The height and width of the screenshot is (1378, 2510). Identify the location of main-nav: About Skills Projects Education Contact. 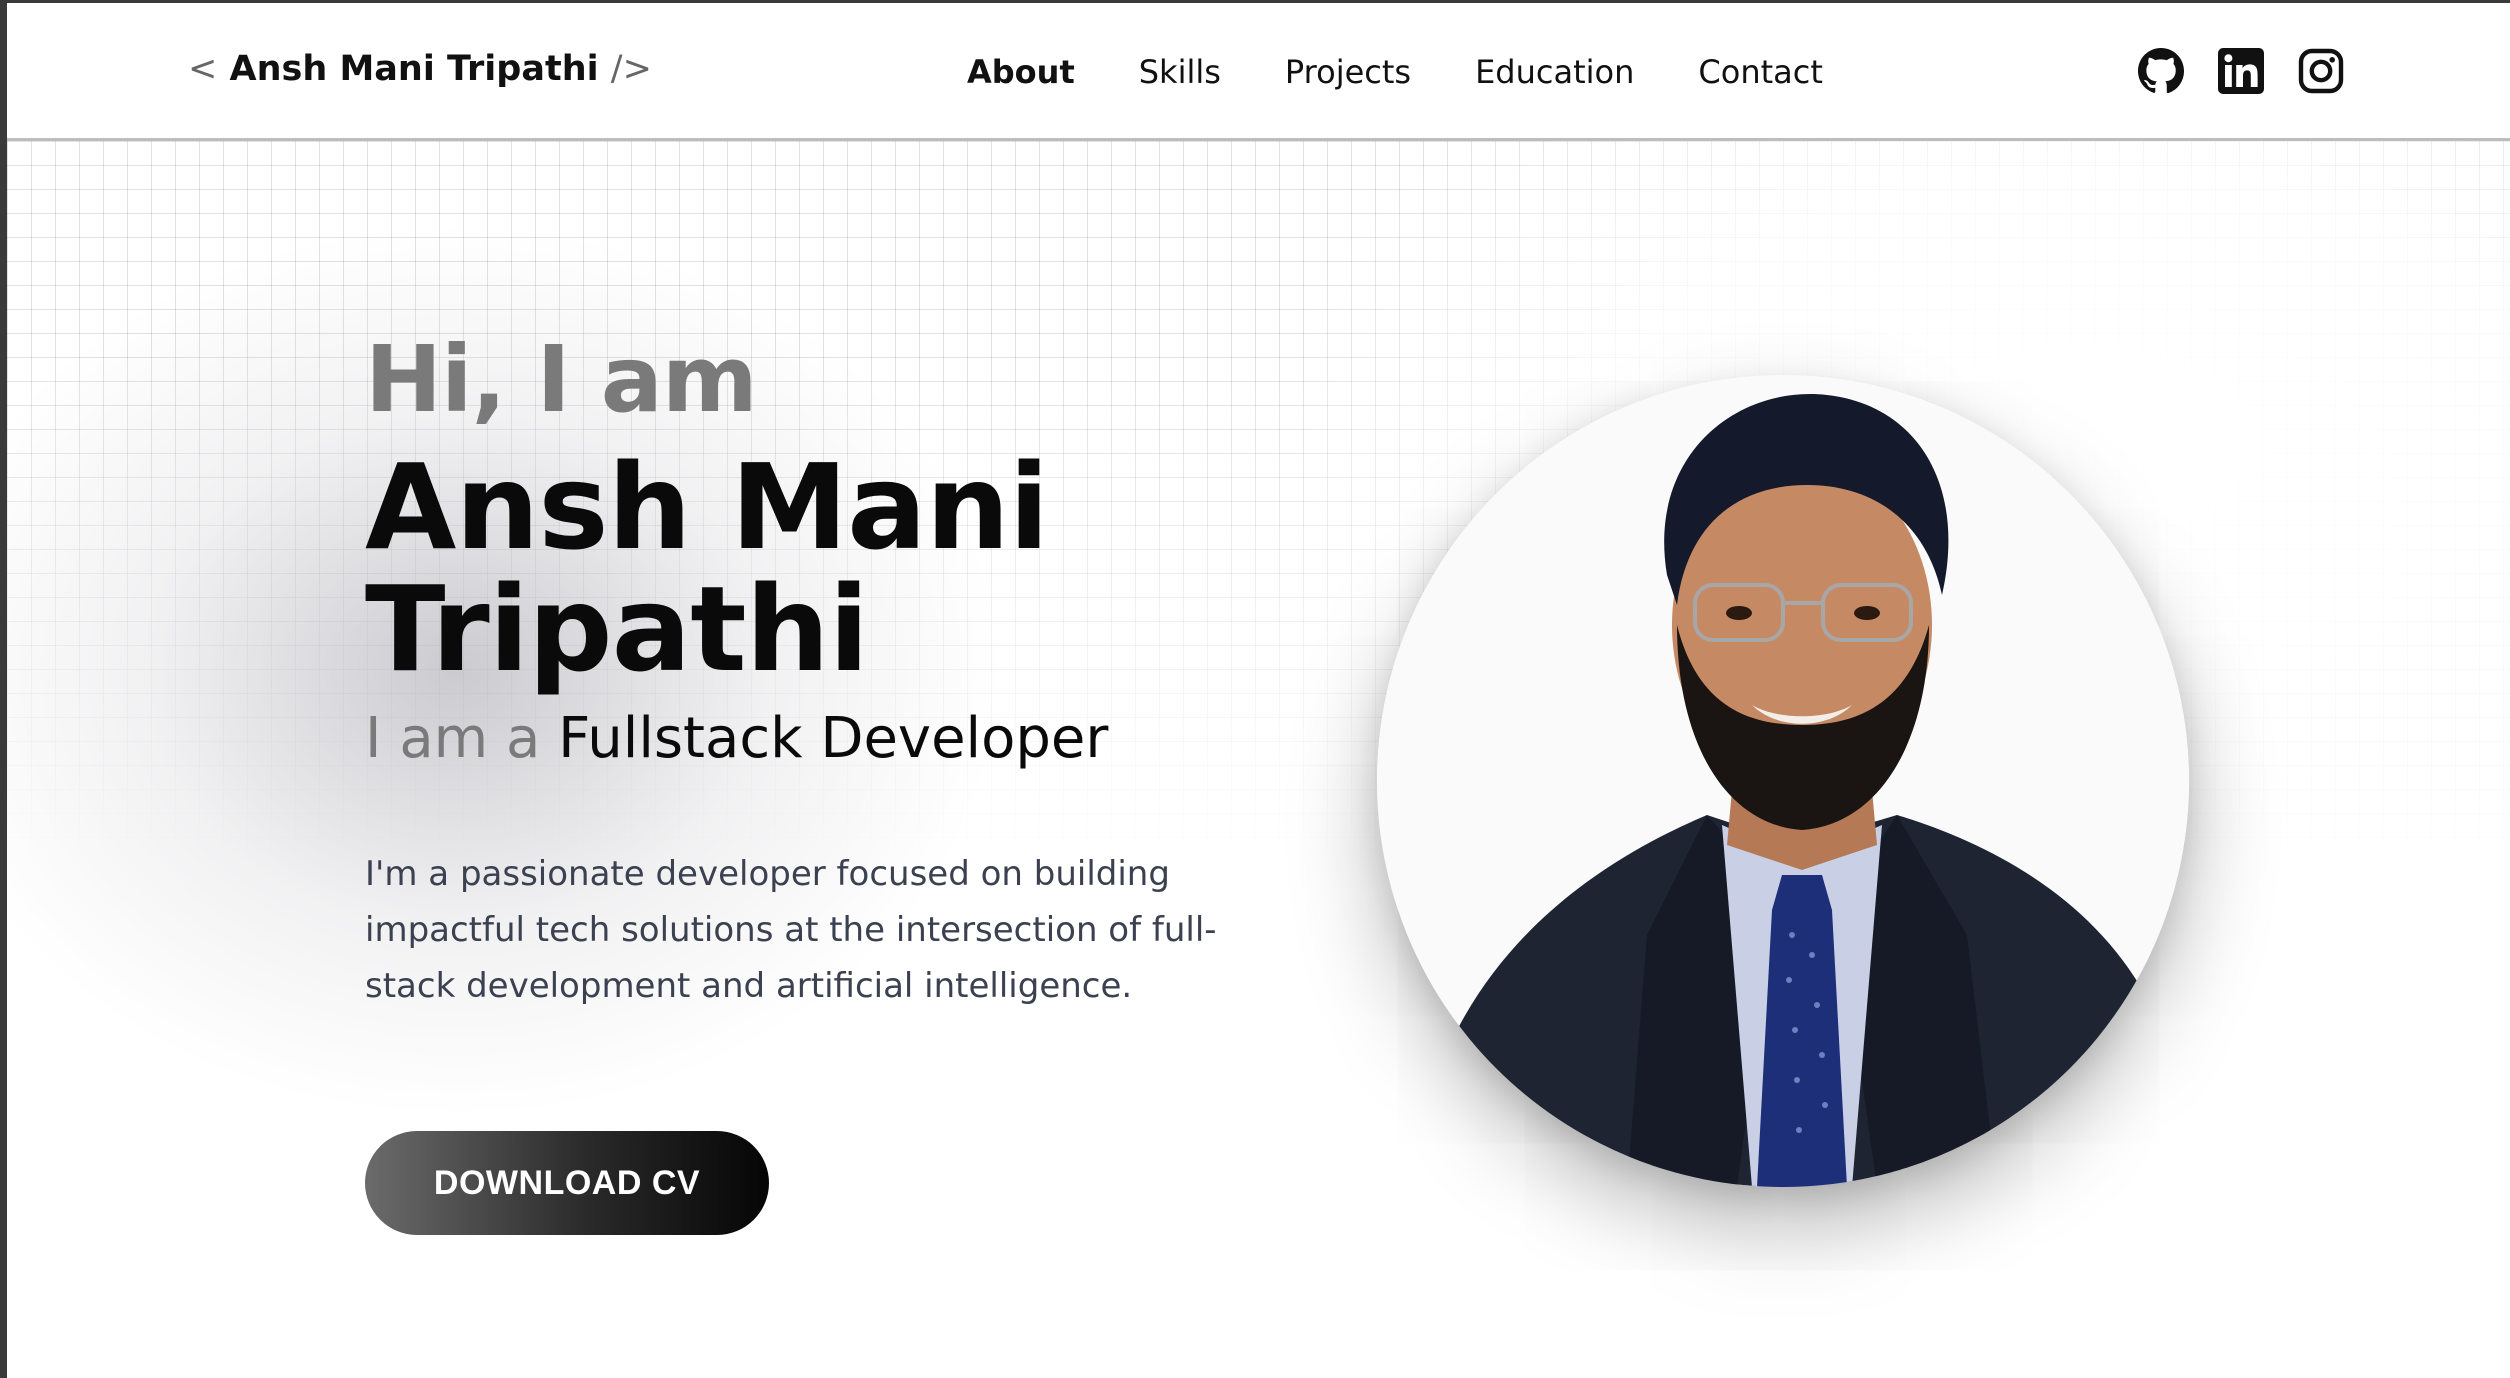
(1427, 72).